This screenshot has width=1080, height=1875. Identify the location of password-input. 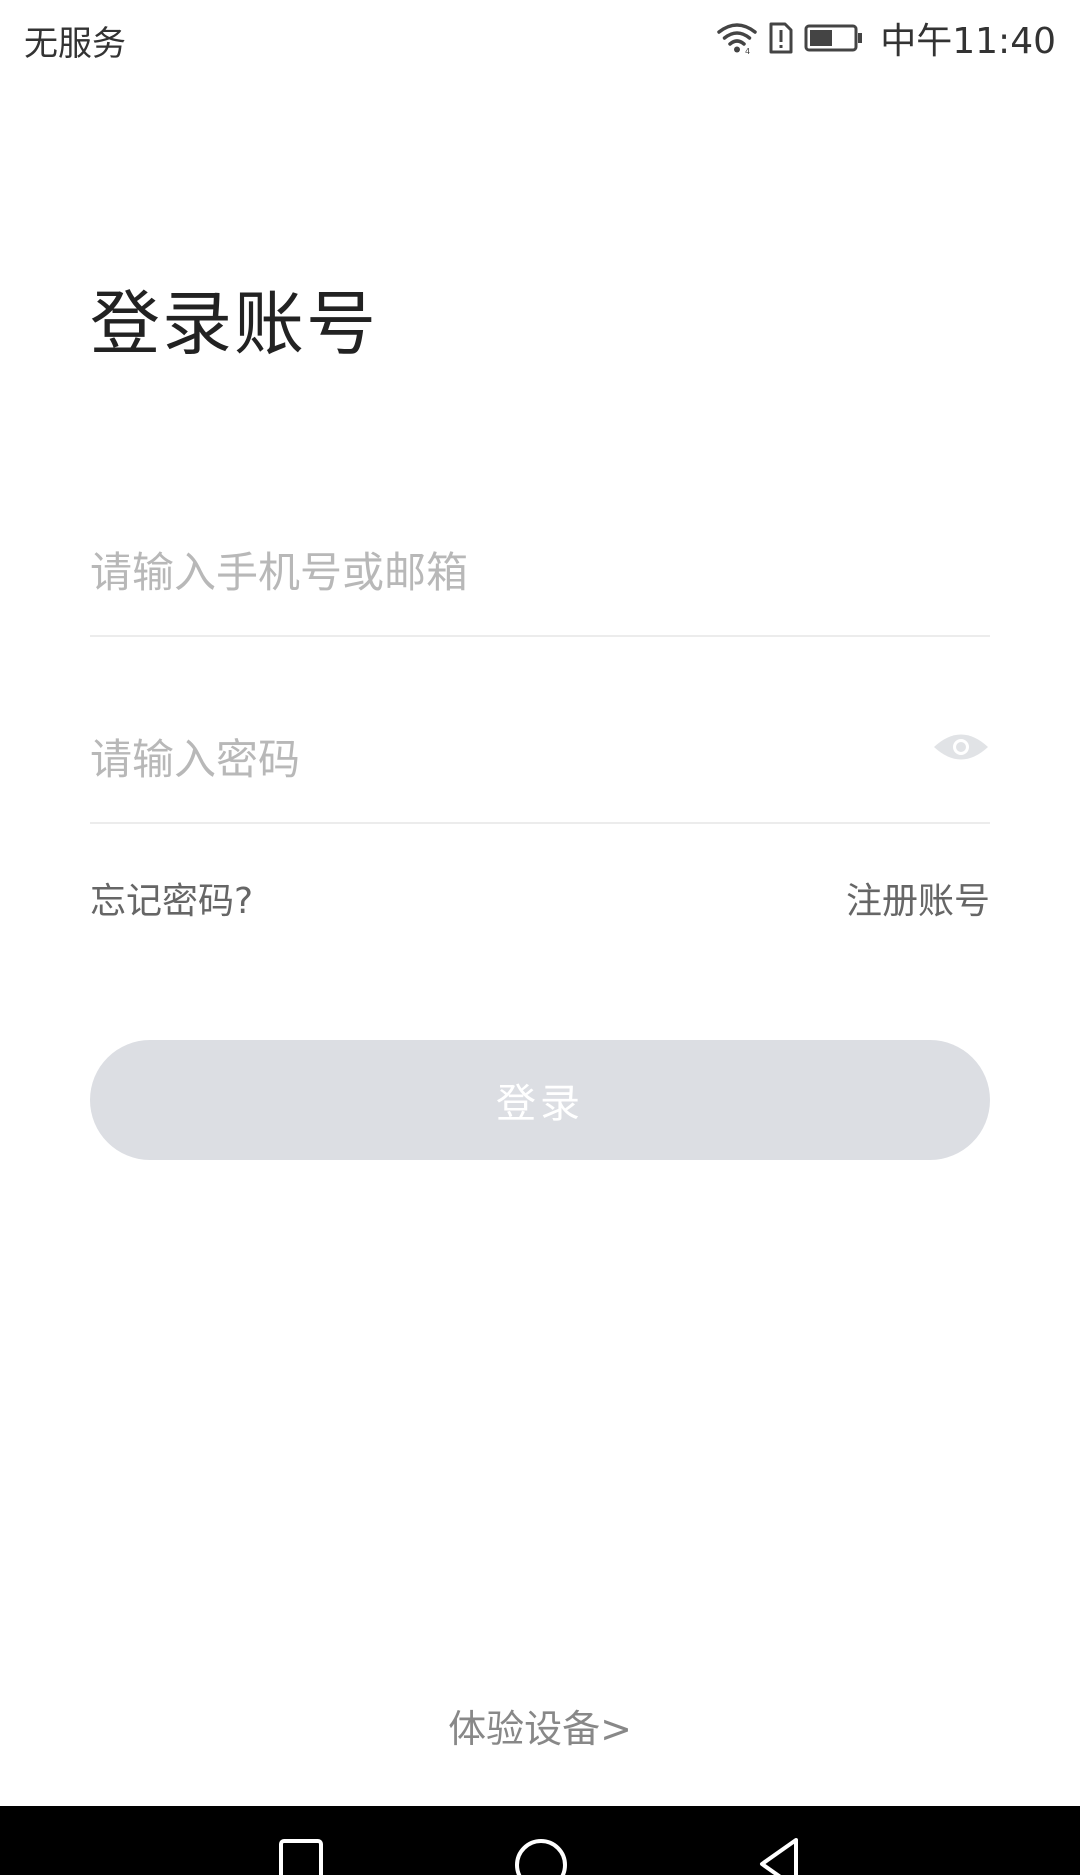
(490, 759).